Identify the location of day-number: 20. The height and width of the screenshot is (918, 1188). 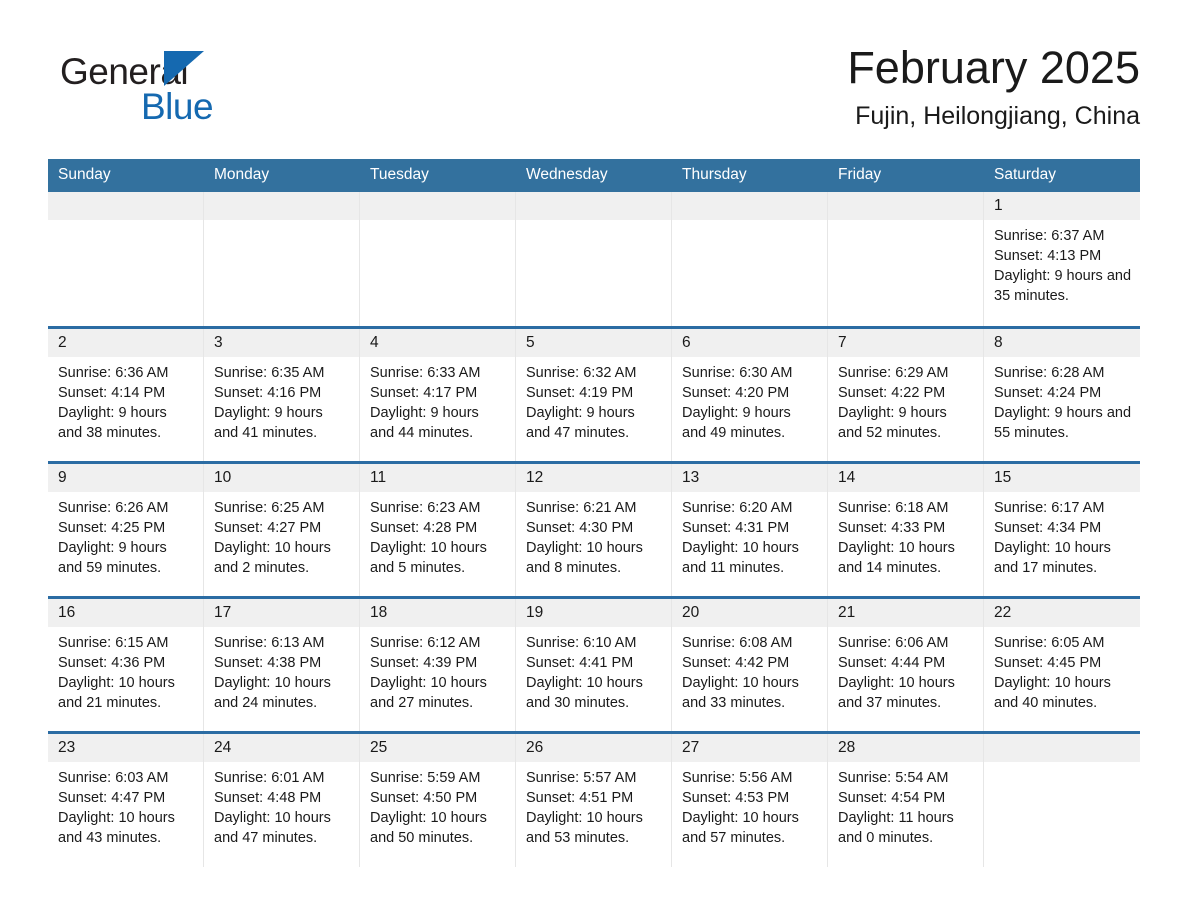
(749, 612).